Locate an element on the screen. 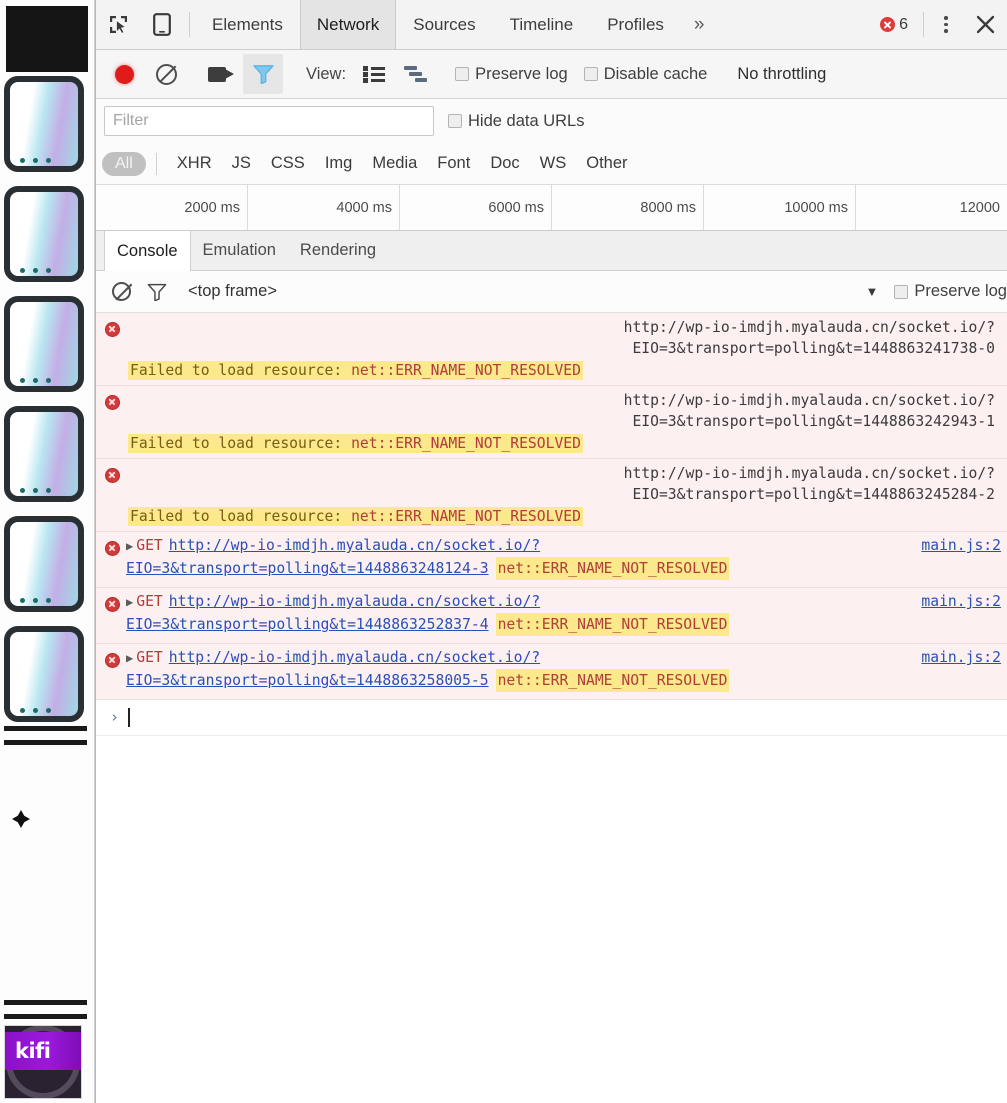 The image size is (1007, 1103). filter-all: All is located at coordinates (124, 163).